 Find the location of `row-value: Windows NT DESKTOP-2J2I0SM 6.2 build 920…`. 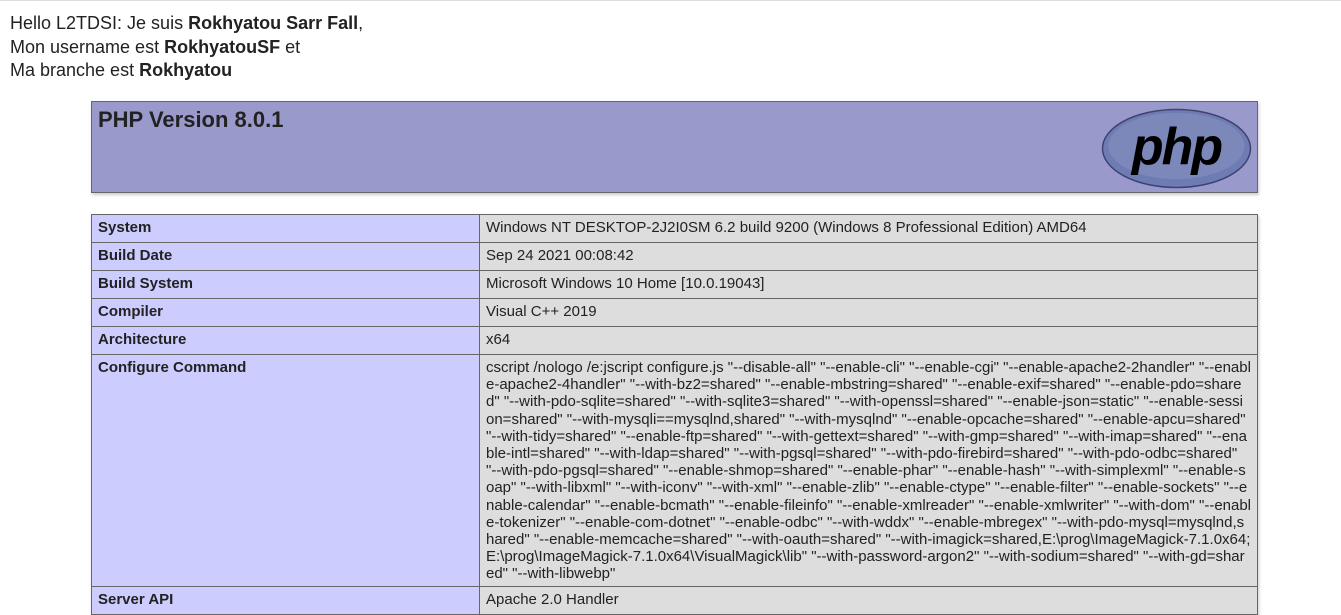

row-value: Windows NT DESKTOP-2J2I0SM 6.2 build 920… is located at coordinates (868, 228).